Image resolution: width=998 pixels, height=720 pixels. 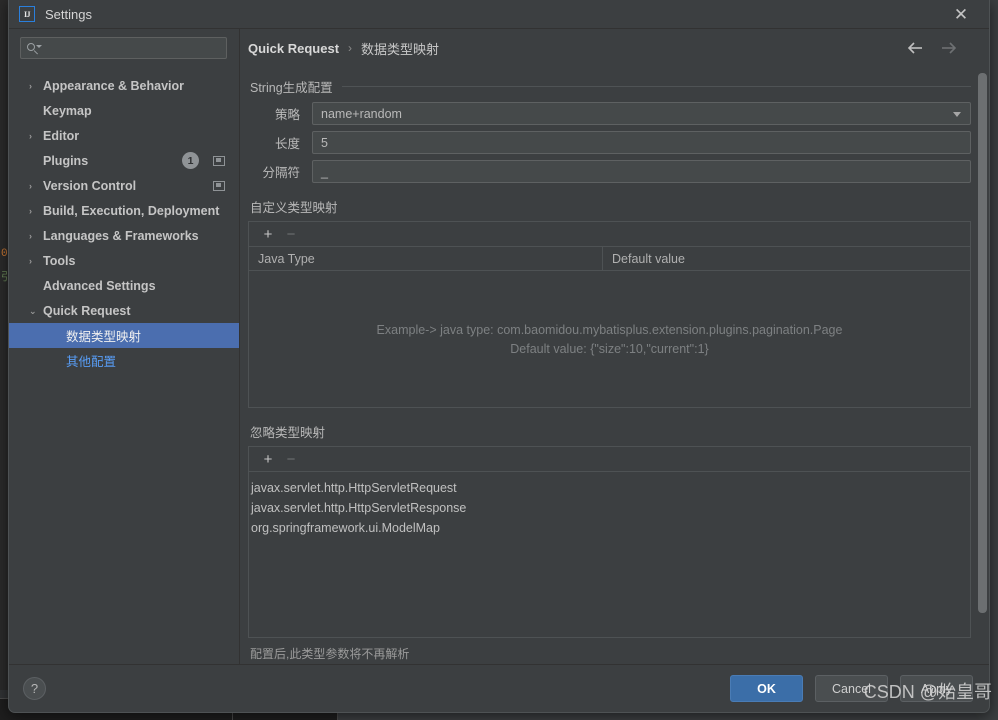 I want to click on sidebar-item-label: Plugins, so click(x=66, y=160).